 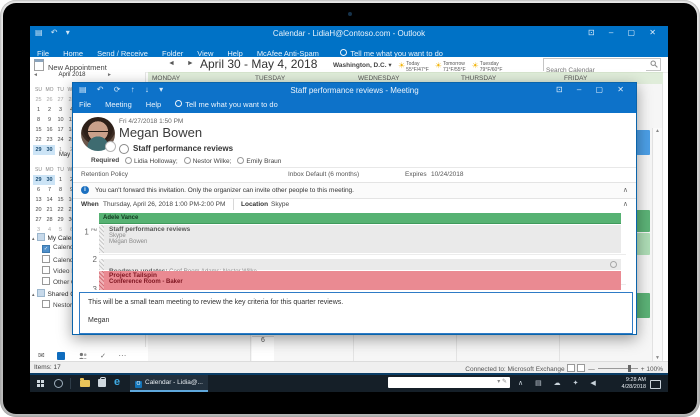 I want to click on zoom-slider-thumb, so click(x=629, y=368).